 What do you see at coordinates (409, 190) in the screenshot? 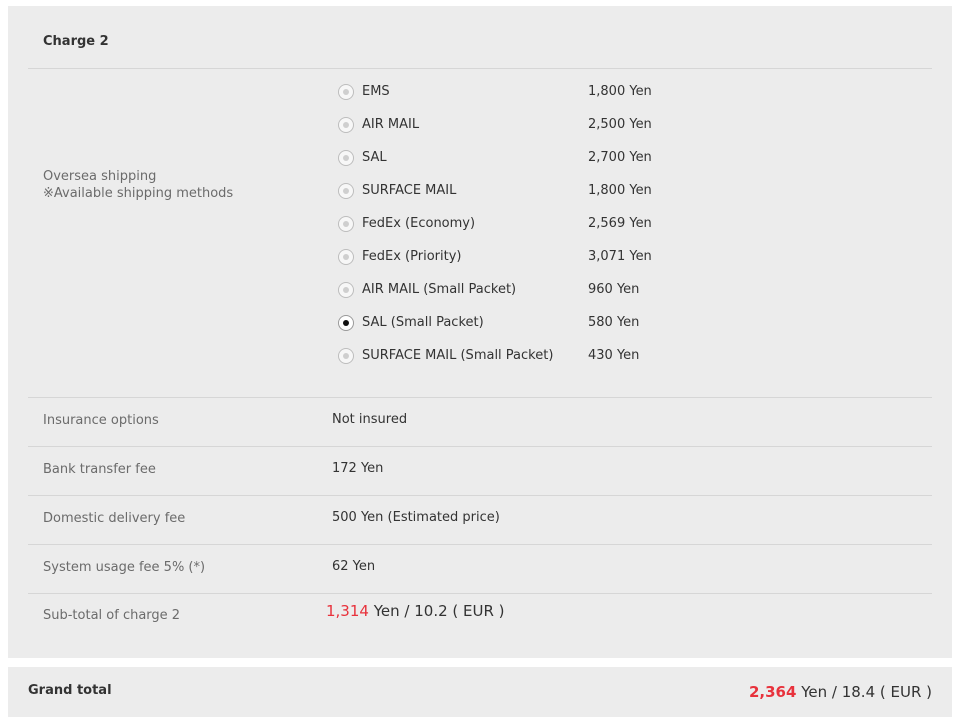
I see `shipping-method-name: SURFACE MAIL` at bounding box center [409, 190].